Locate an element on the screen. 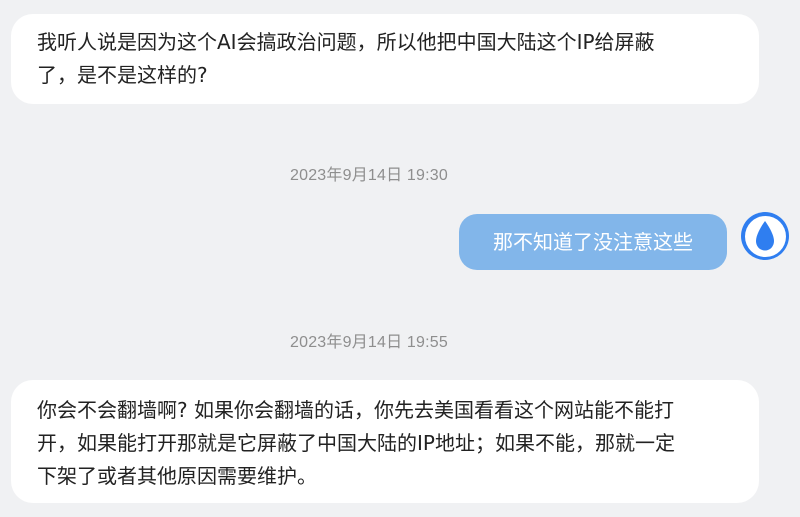  message-timestamp: 2023年9月14日 19:30 is located at coordinates (369, 175).